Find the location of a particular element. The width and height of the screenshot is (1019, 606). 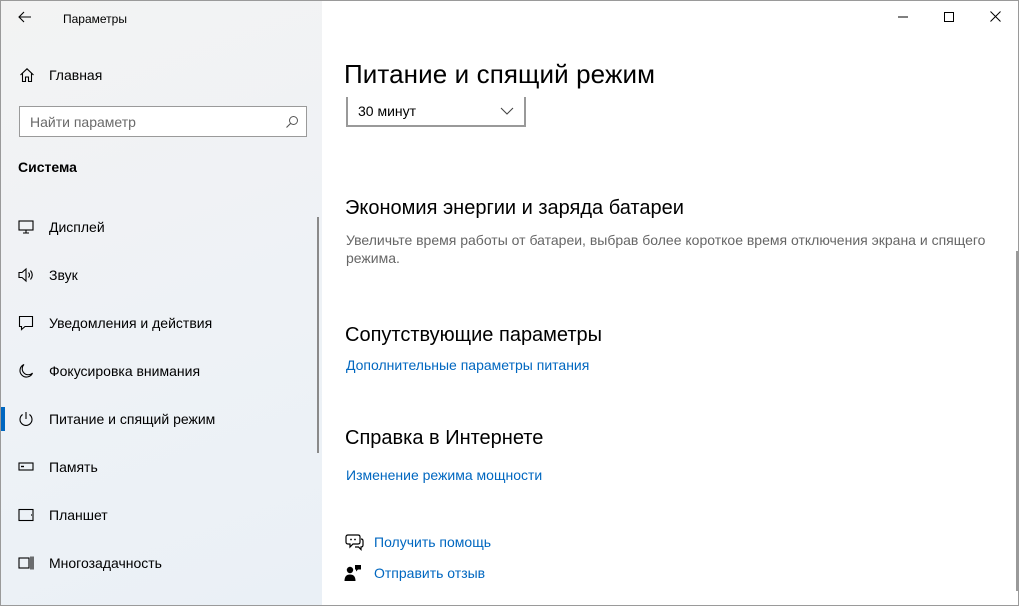

back-button is located at coordinates (25, 19).